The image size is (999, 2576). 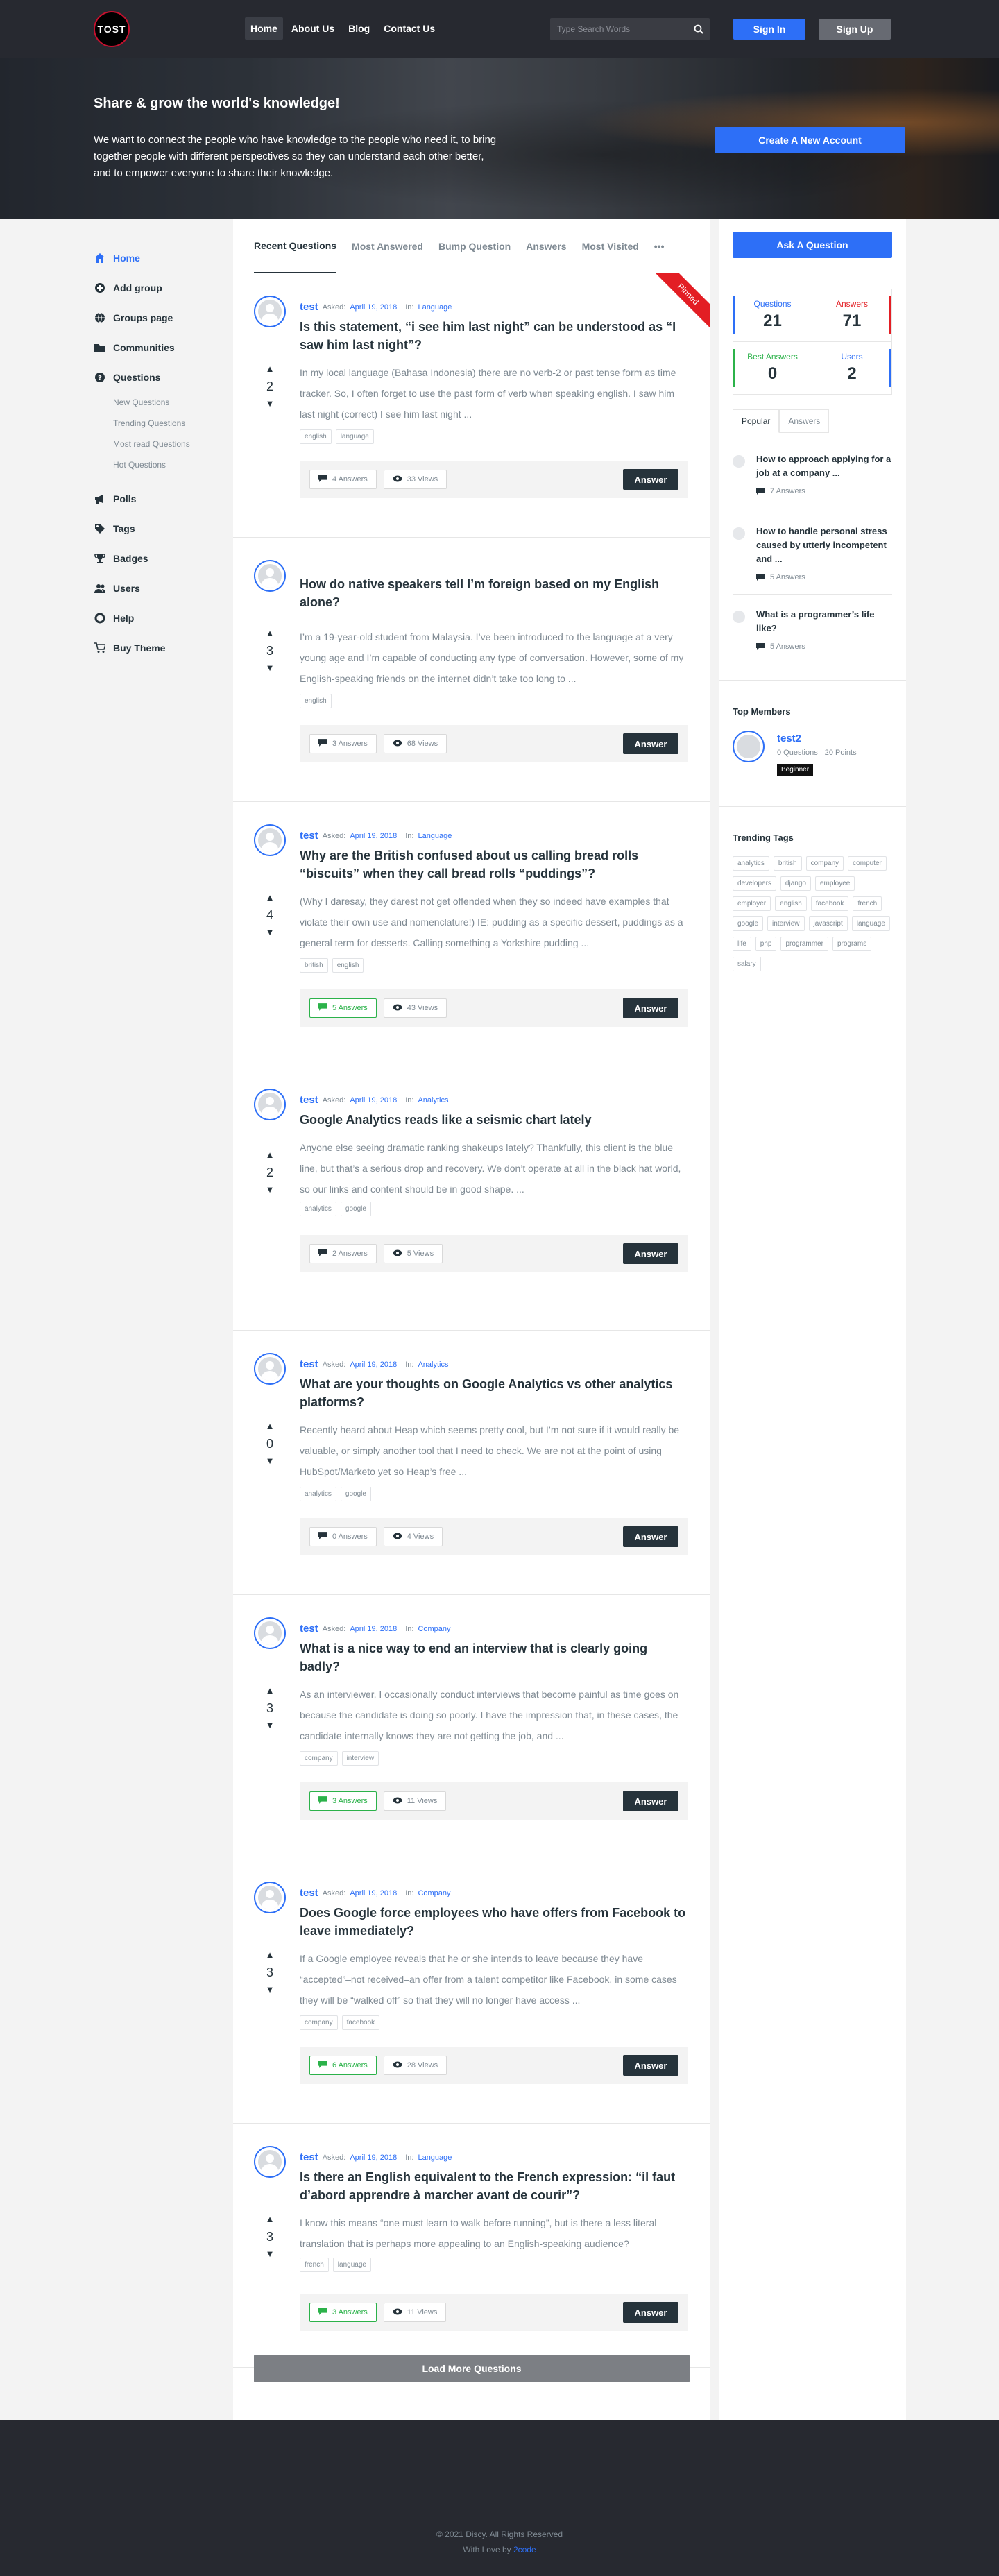 What do you see at coordinates (472, 2368) in the screenshot?
I see `load-more-button: Load More Questions` at bounding box center [472, 2368].